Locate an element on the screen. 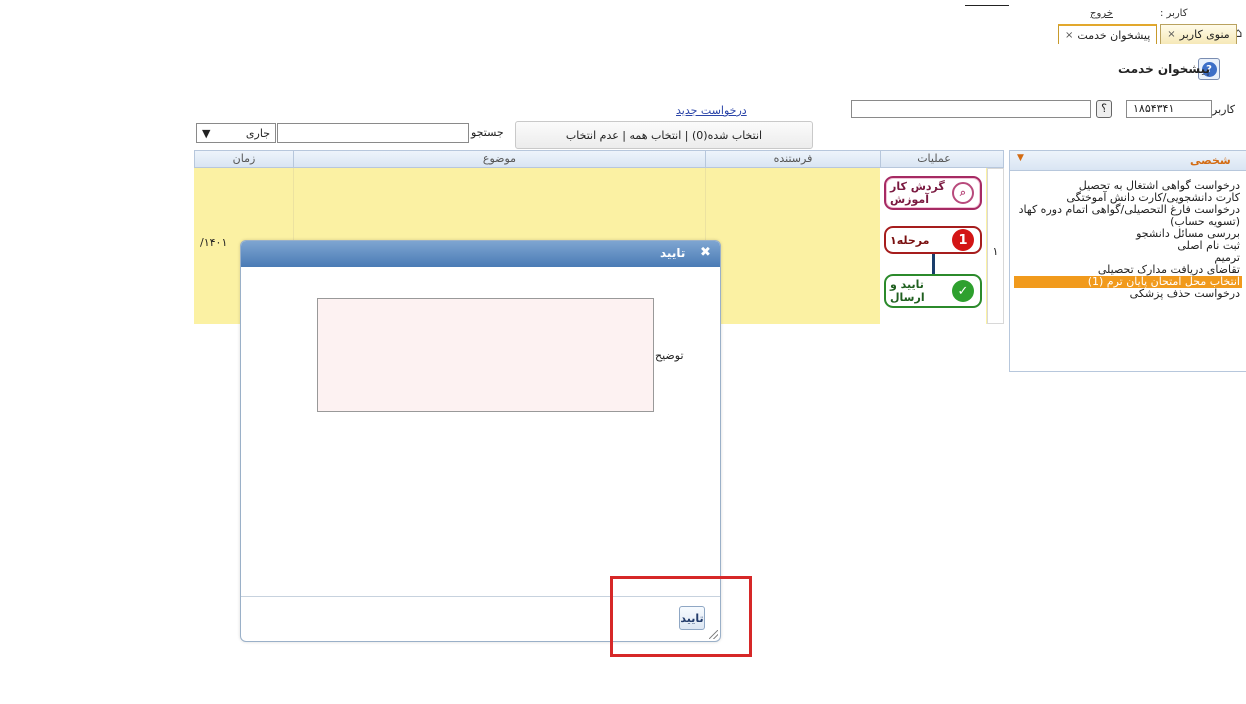 The image size is (1246, 704). user-id-input: ۱۸۵۴۳۴۱ is located at coordinates (1169, 109).